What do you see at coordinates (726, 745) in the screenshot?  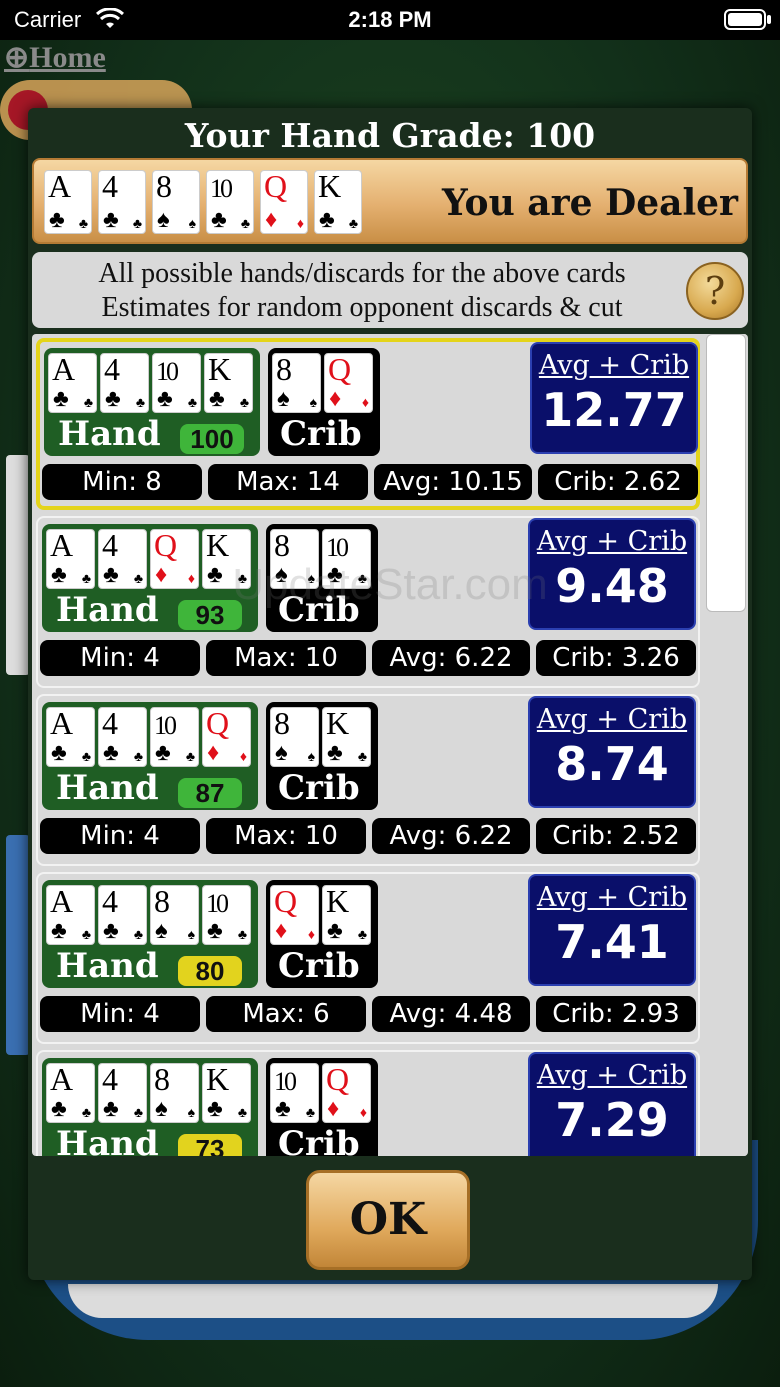 I see `scrollbar` at bounding box center [726, 745].